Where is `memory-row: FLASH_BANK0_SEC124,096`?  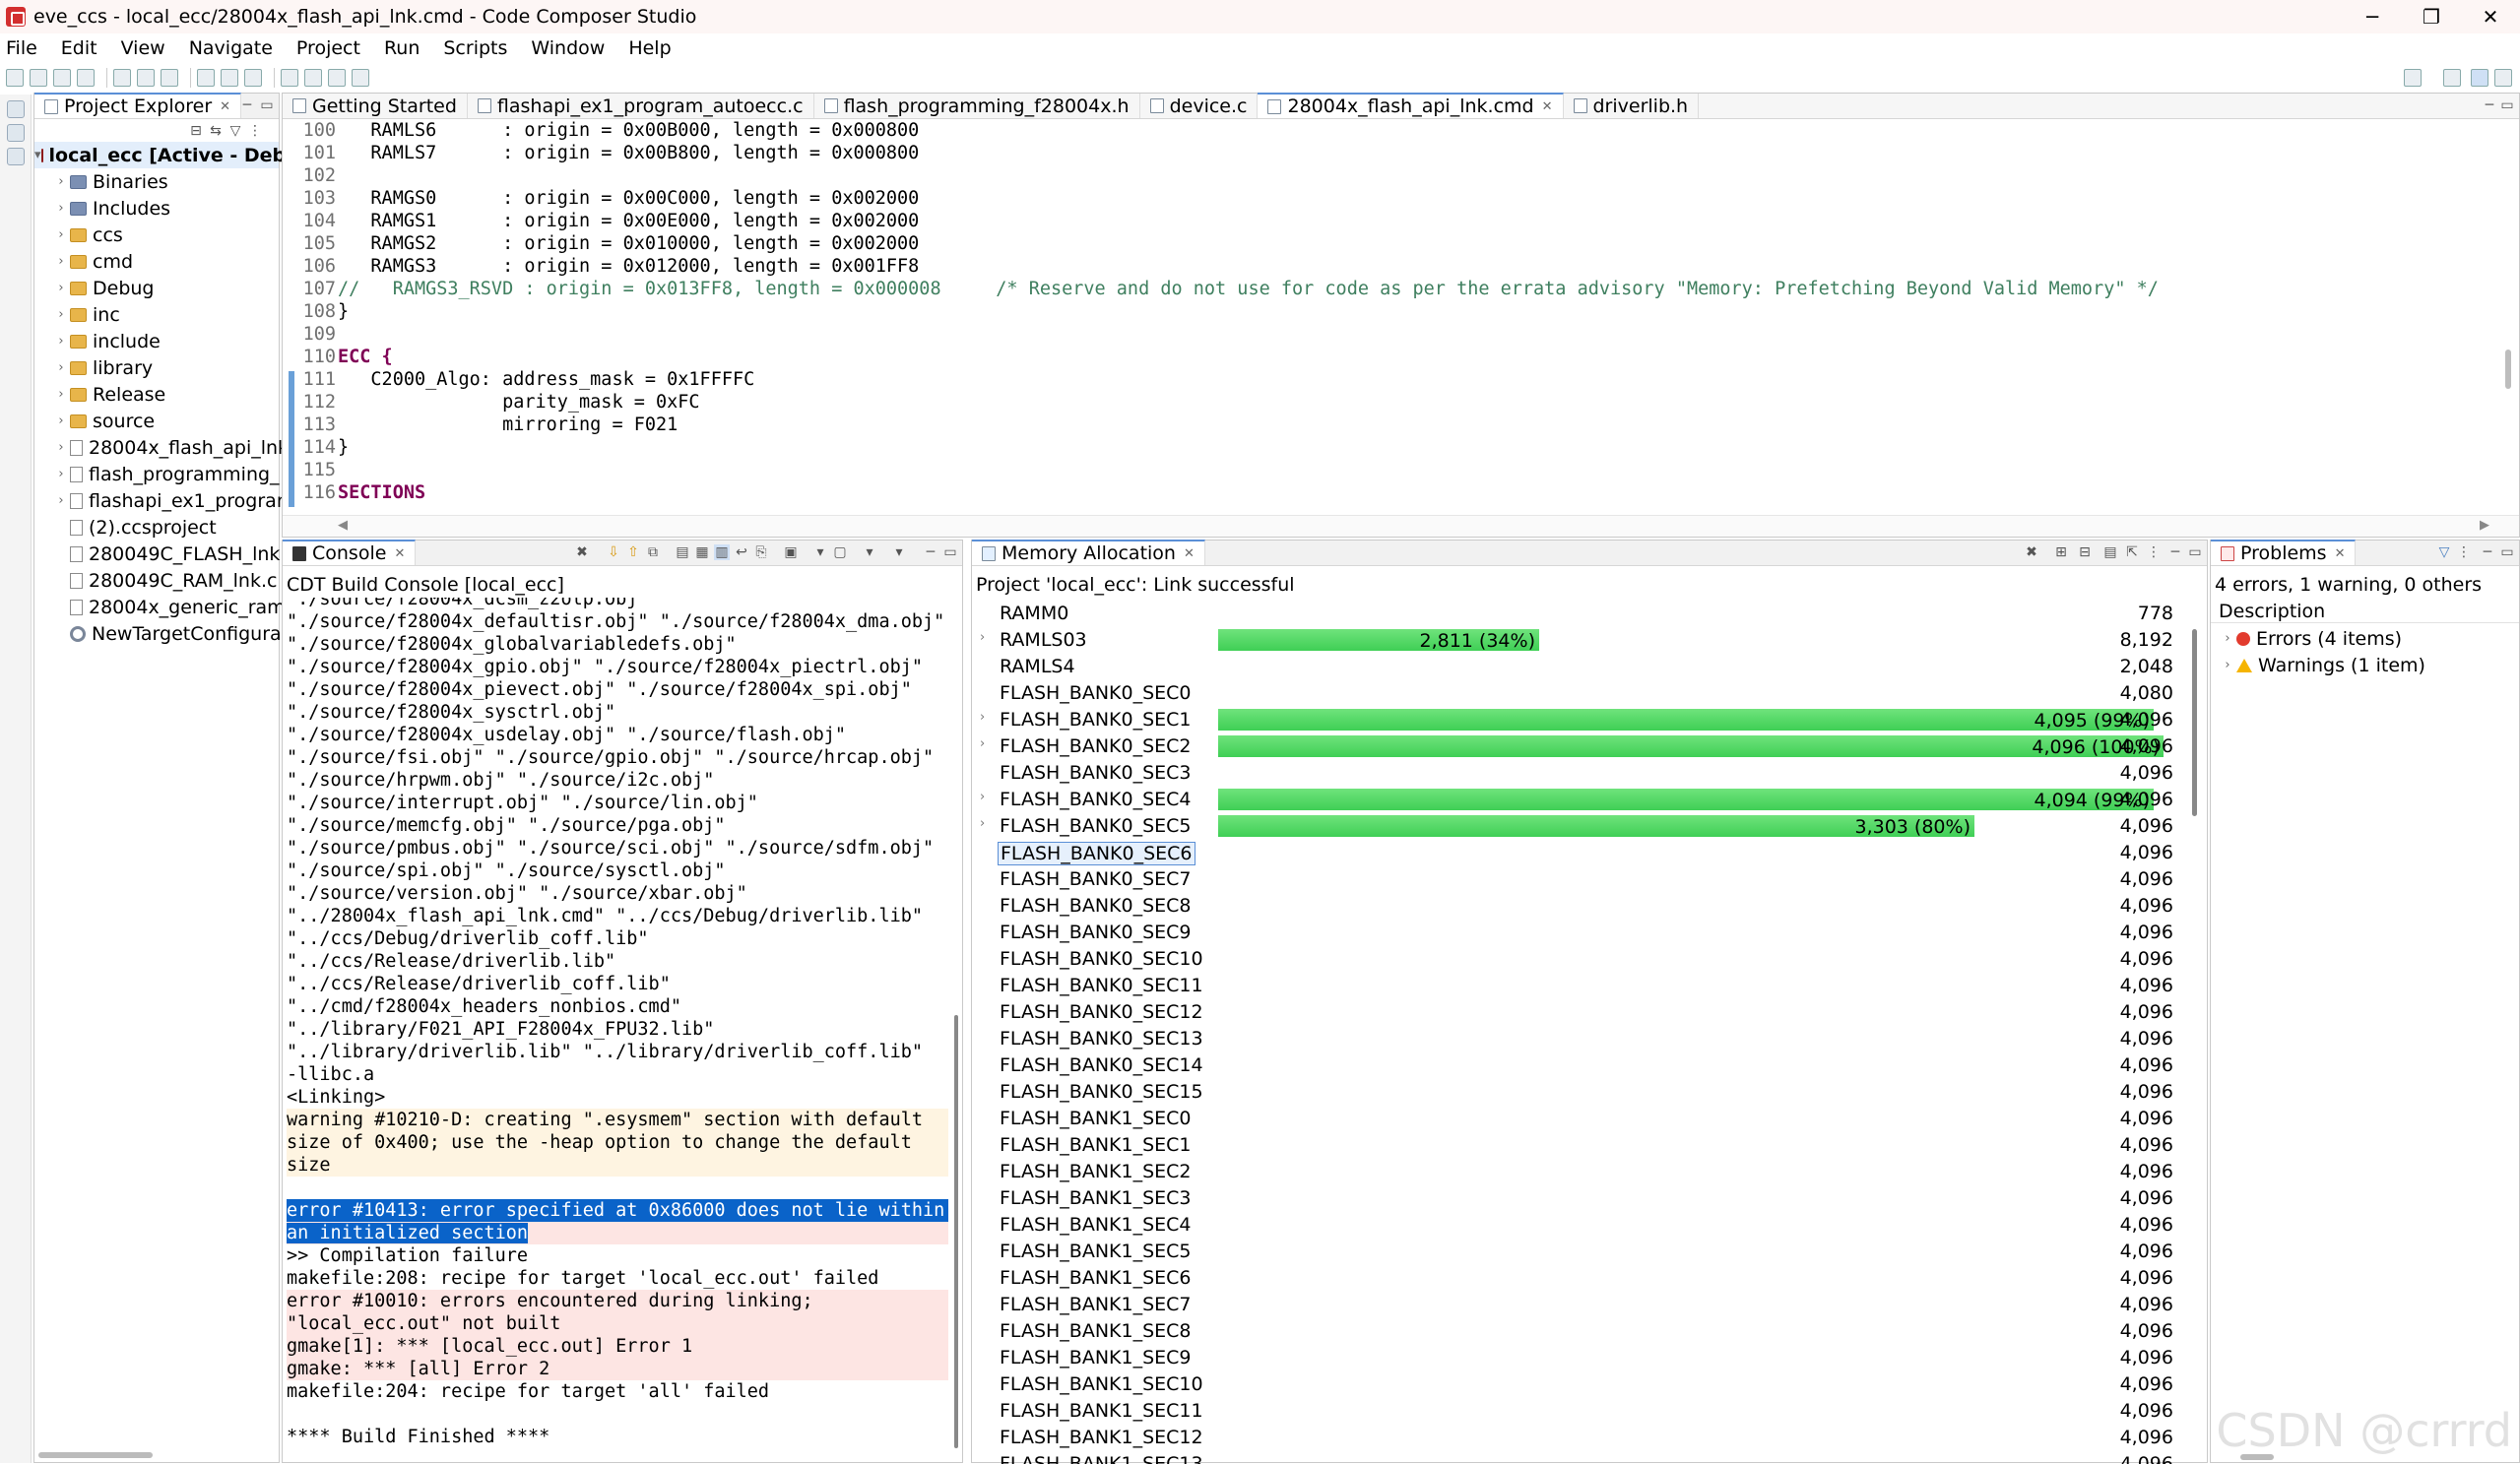 memory-row: FLASH_BANK0_SEC124,096 is located at coordinates (1578, 1012).